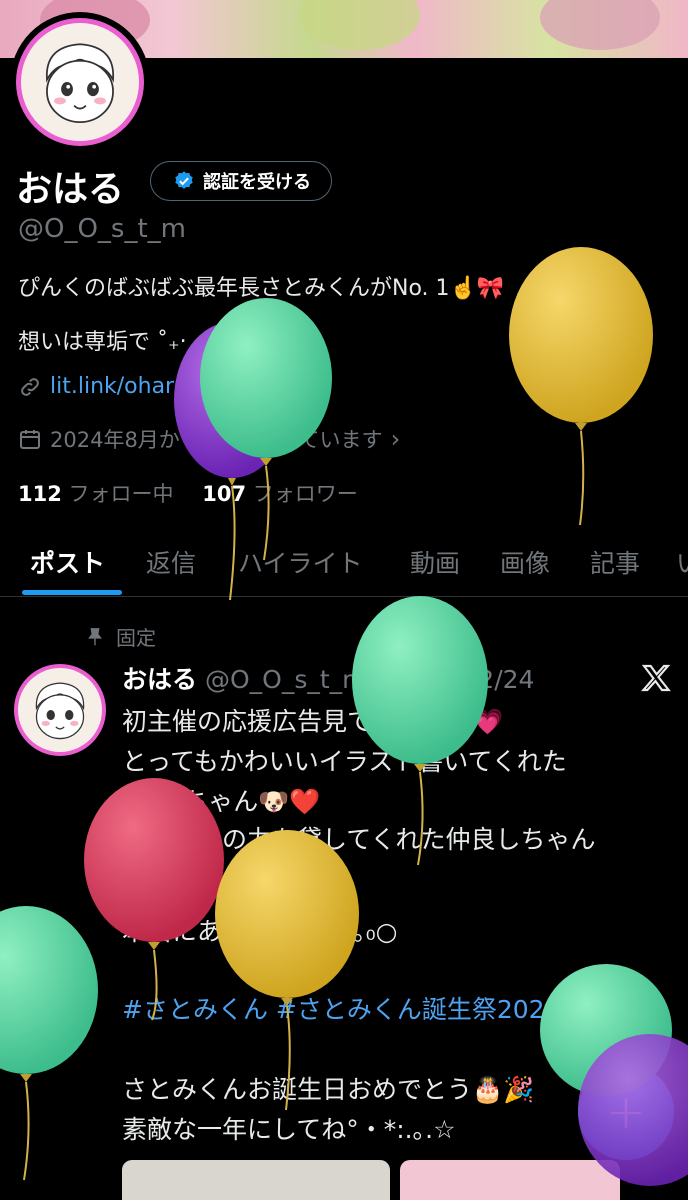  What do you see at coordinates (257, 182) in the screenshot?
I see `get-verified-label: 認証を受ける` at bounding box center [257, 182].